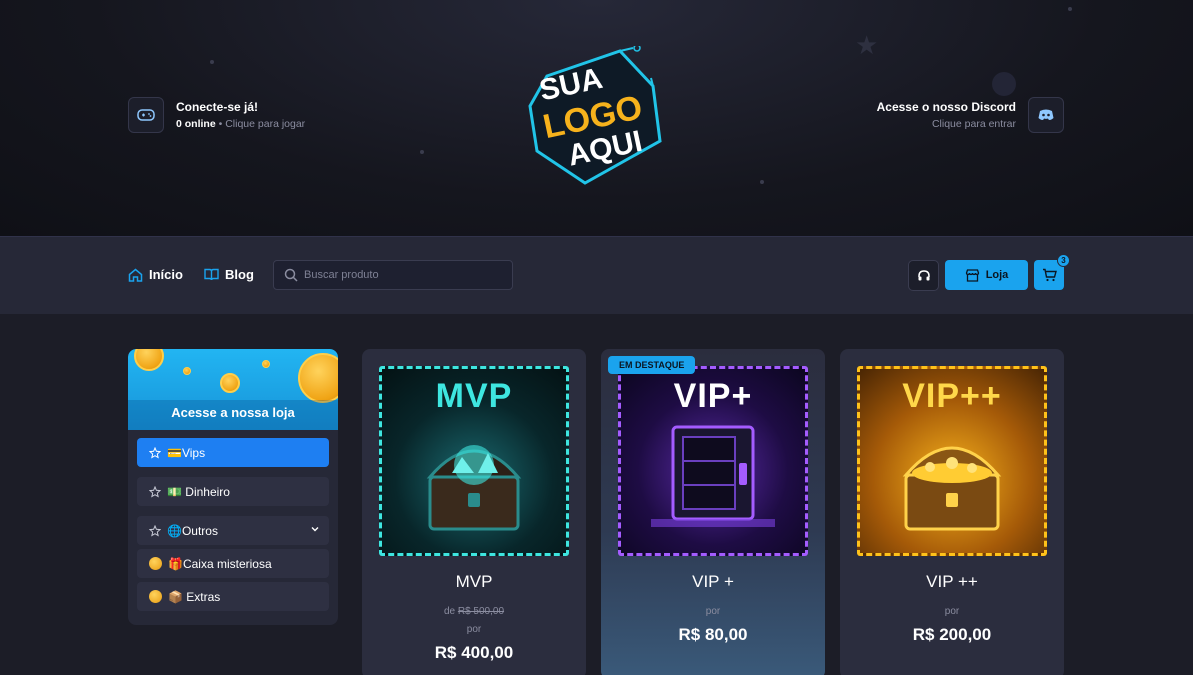 Image resolution: width=1193 pixels, height=675 pixels. Describe the element at coordinates (972, 275) in the screenshot. I see `store-icon` at that location.